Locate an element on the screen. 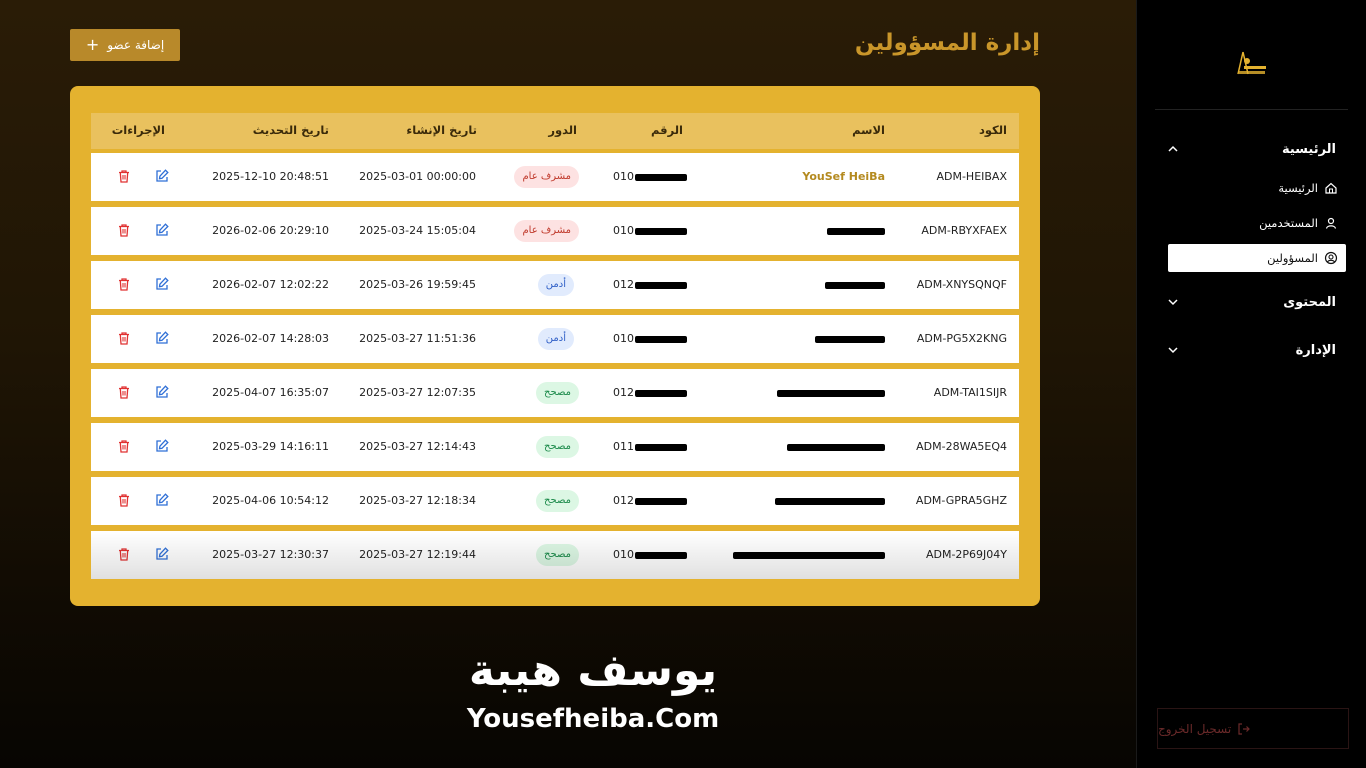 The image size is (1366, 768). admin-code: ADM-HEIBAX is located at coordinates (971, 176).